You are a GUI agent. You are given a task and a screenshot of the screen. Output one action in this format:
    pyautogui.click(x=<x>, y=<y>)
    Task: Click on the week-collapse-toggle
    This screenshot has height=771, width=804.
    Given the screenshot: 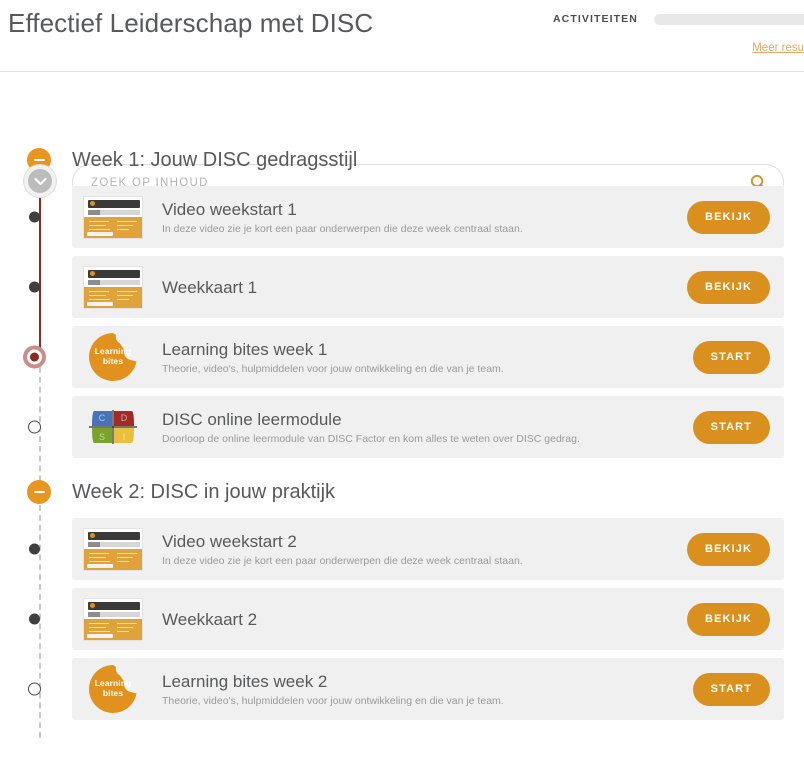 What is the action you would take?
    pyautogui.click(x=39, y=492)
    